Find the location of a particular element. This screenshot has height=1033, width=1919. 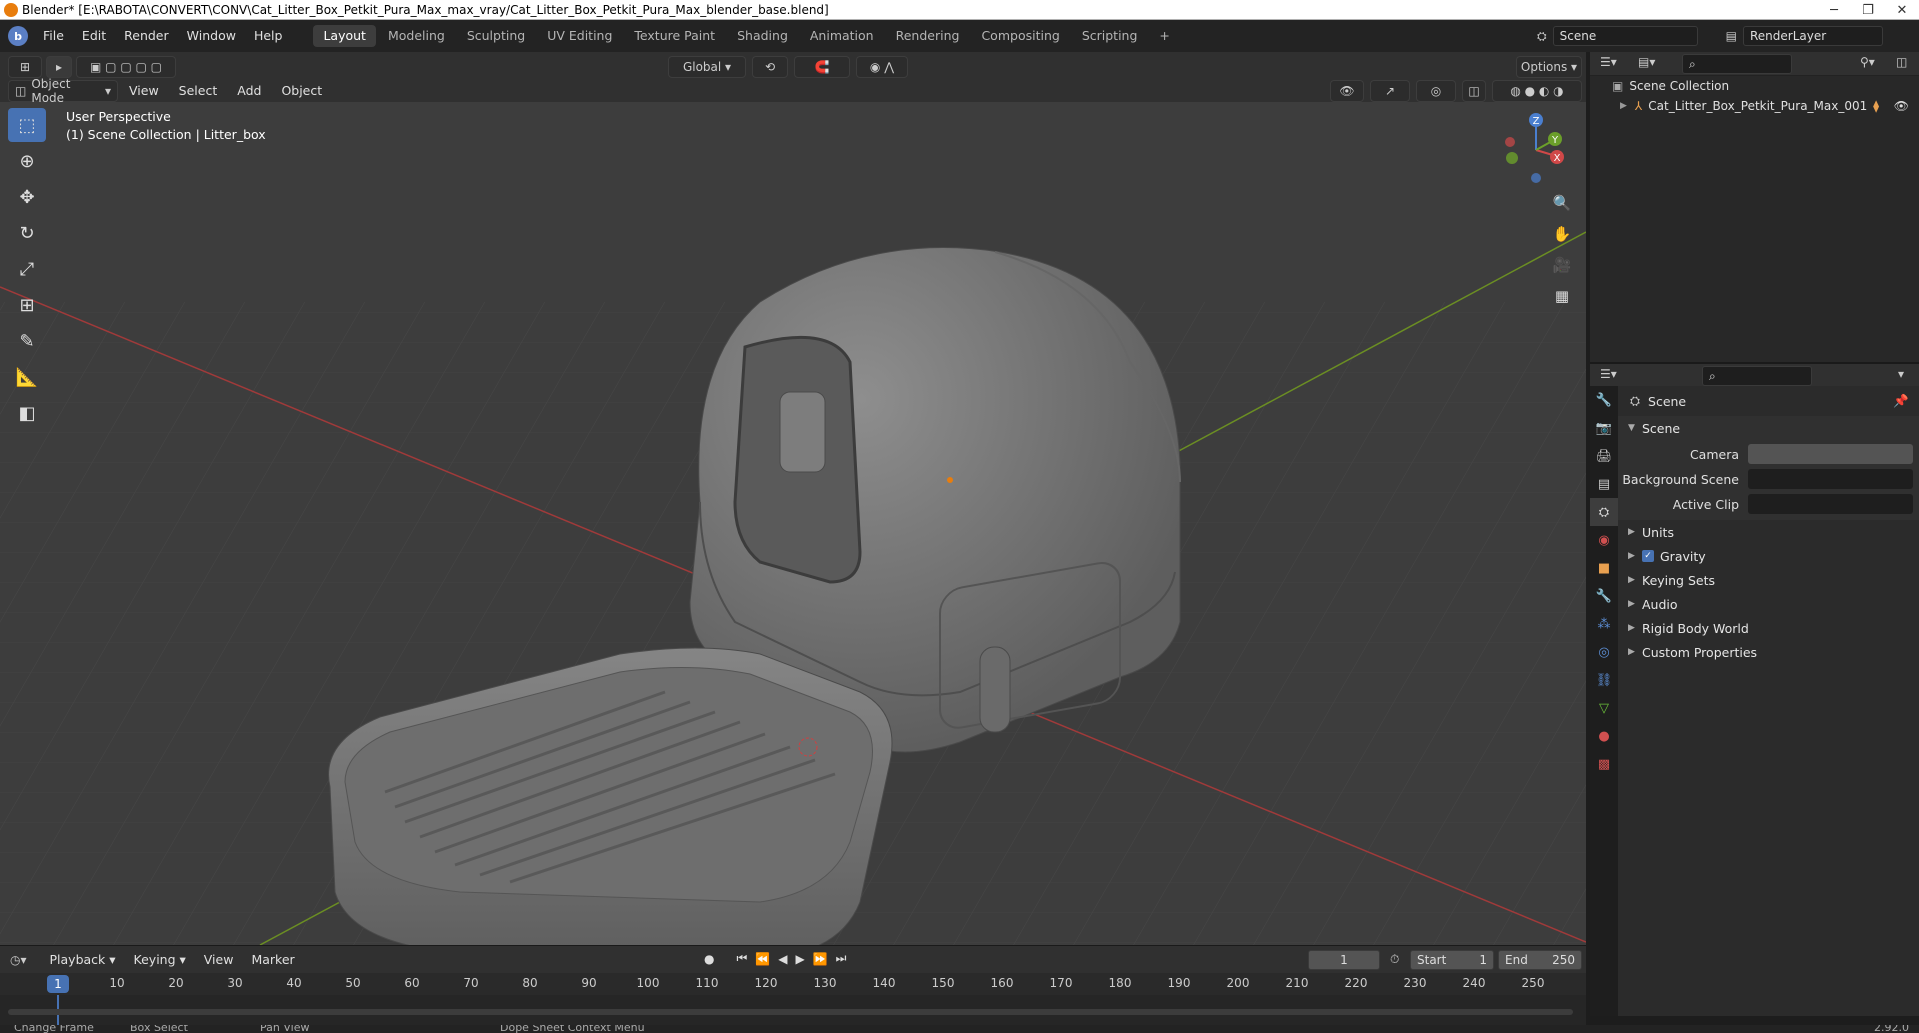

options-dropdown: Options ▾ is located at coordinates (1549, 67).